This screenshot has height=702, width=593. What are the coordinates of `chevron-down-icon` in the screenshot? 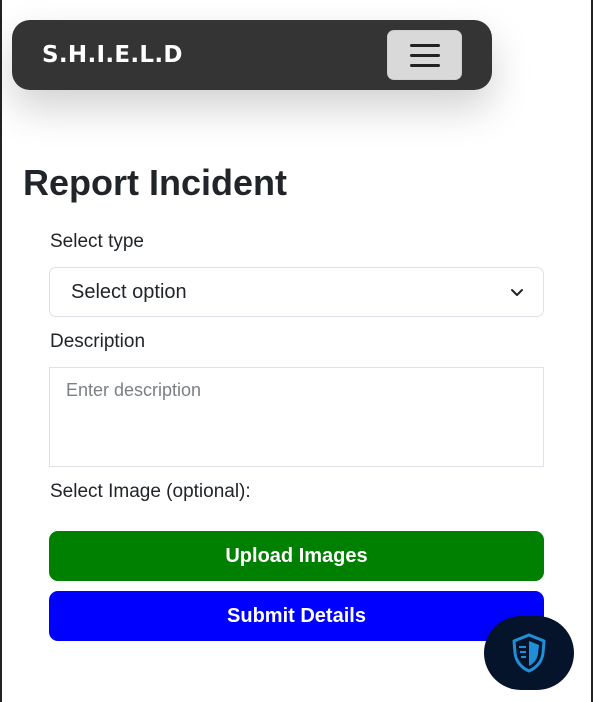 It's located at (517, 292).